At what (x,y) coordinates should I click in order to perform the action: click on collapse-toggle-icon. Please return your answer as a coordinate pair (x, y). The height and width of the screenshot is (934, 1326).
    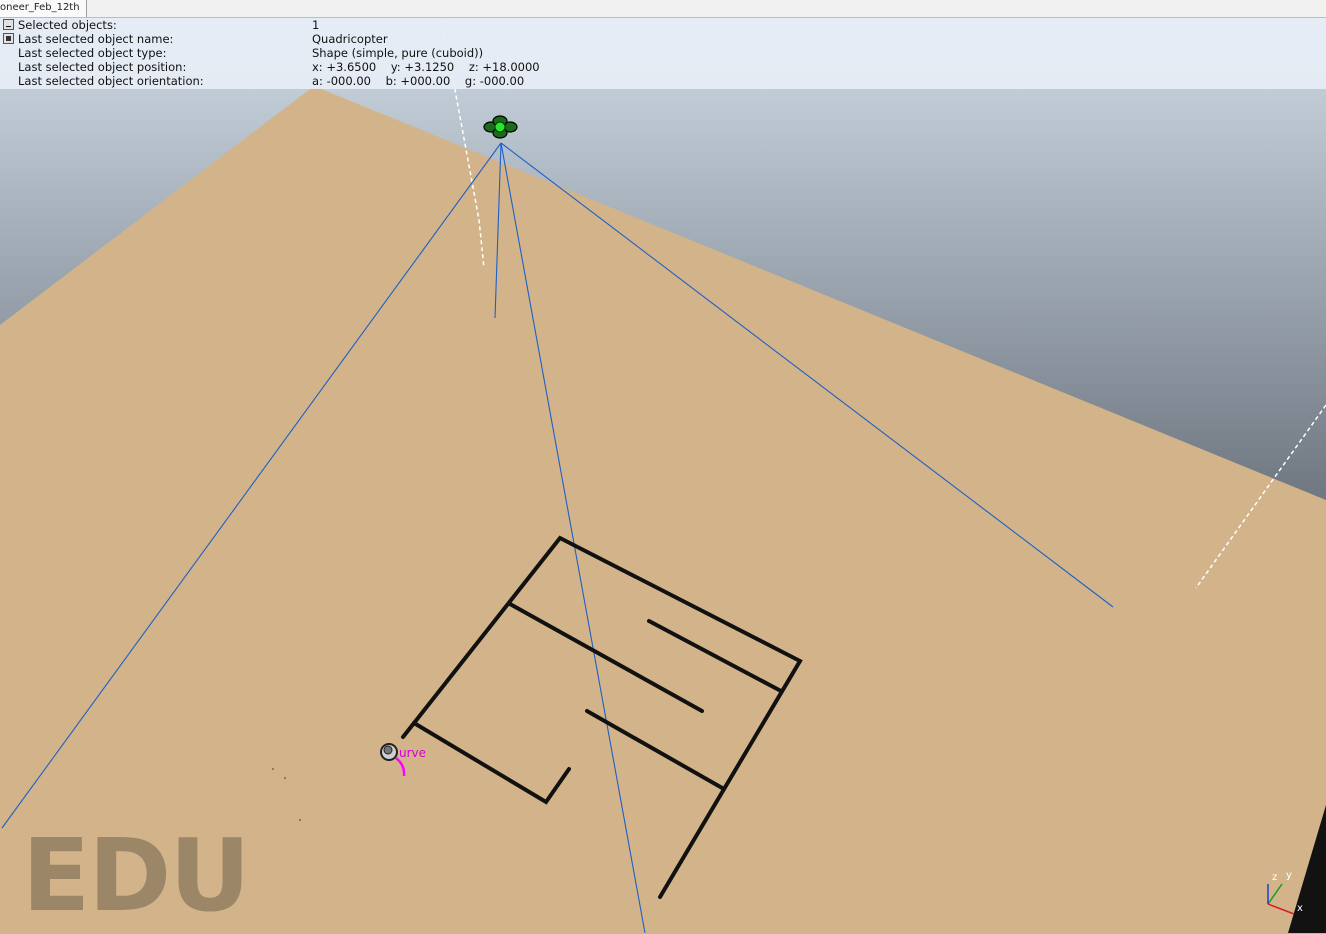
    Looking at the image, I should click on (8, 24).